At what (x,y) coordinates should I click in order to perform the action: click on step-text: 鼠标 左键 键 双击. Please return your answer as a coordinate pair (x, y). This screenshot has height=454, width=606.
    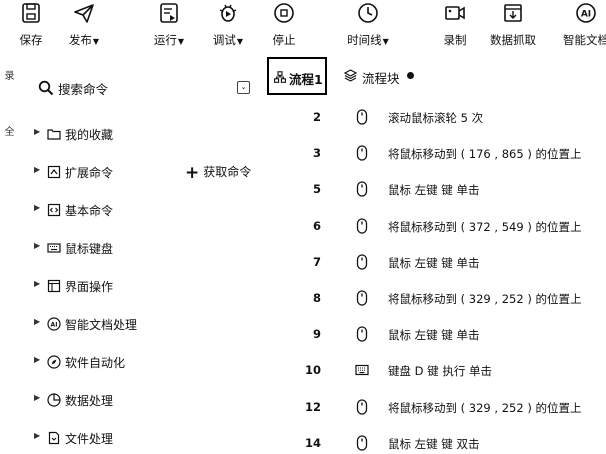
    Looking at the image, I should click on (434, 443).